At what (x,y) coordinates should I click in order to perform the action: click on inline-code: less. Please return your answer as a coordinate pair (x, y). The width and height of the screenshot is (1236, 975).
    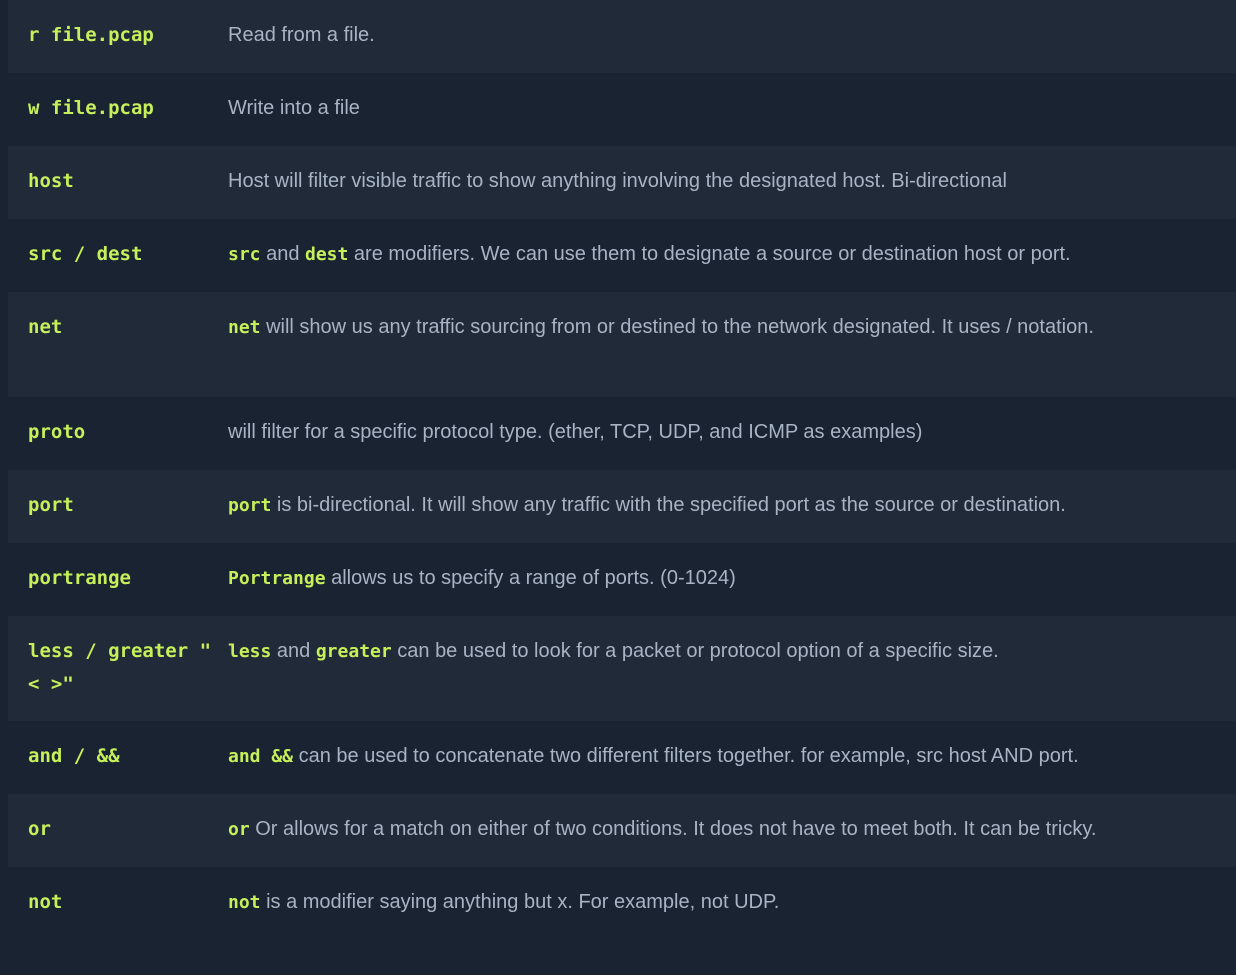
    Looking at the image, I should click on (250, 651).